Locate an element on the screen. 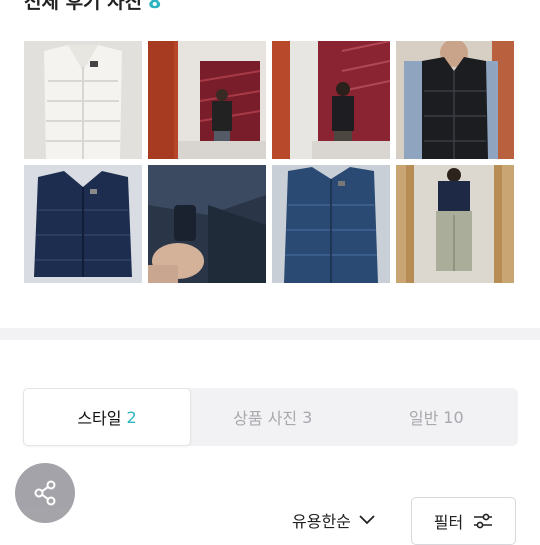  section-divider is located at coordinates (270, 334).